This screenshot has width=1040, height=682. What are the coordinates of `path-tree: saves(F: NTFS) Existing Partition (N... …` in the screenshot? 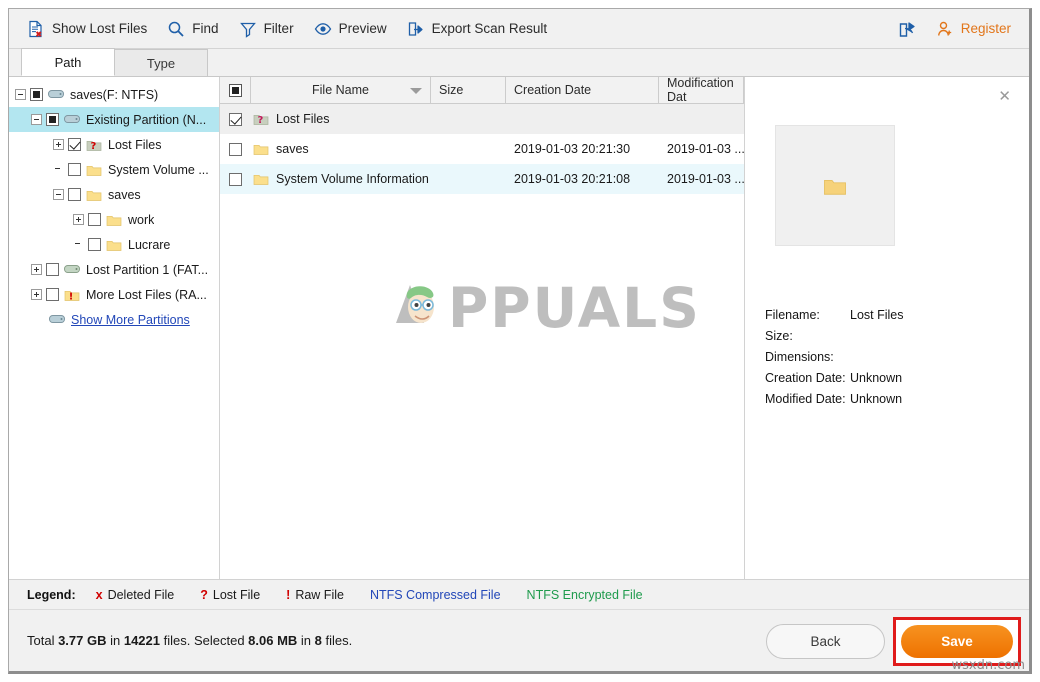 It's located at (114, 328).